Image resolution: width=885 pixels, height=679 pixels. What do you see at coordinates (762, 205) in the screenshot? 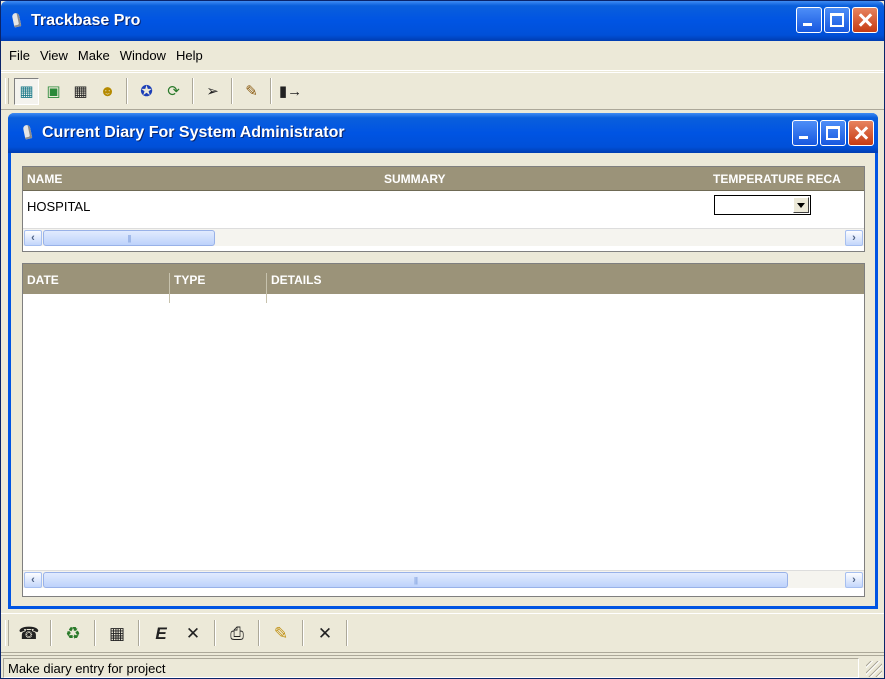
I see `temperature-dropdown` at bounding box center [762, 205].